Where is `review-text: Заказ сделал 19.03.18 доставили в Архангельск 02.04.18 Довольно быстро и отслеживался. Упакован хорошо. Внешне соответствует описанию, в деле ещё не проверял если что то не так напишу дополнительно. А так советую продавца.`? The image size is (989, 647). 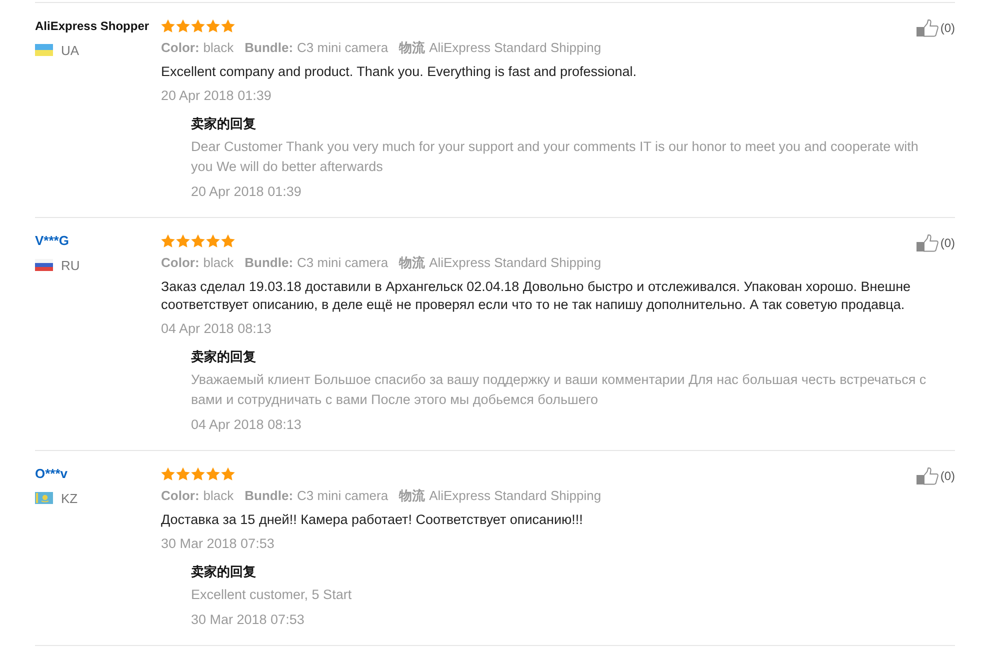 review-text: Заказ сделал 19.03.18 доставили в Архангельск 02.04.18 Довольно быстро и отслеживался. Упакован хорошо. Внешне соответствует описанию, в деле ещё не проверял если что то не так напишу дополнительно. А так советую продавца. is located at coordinates (536, 296).